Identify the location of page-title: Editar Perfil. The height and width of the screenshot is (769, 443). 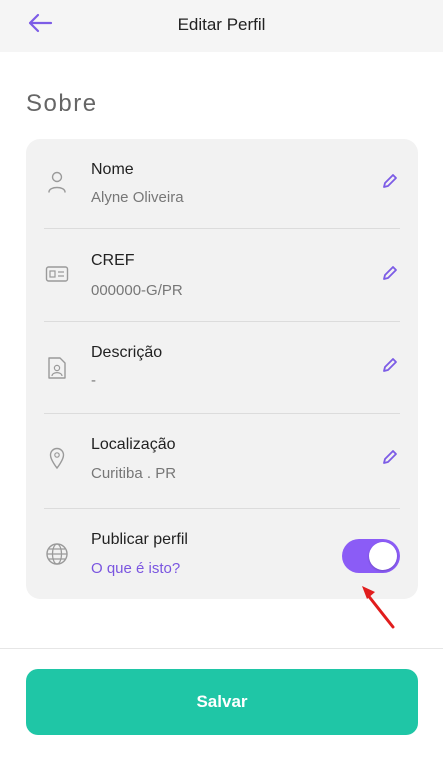
(221, 24).